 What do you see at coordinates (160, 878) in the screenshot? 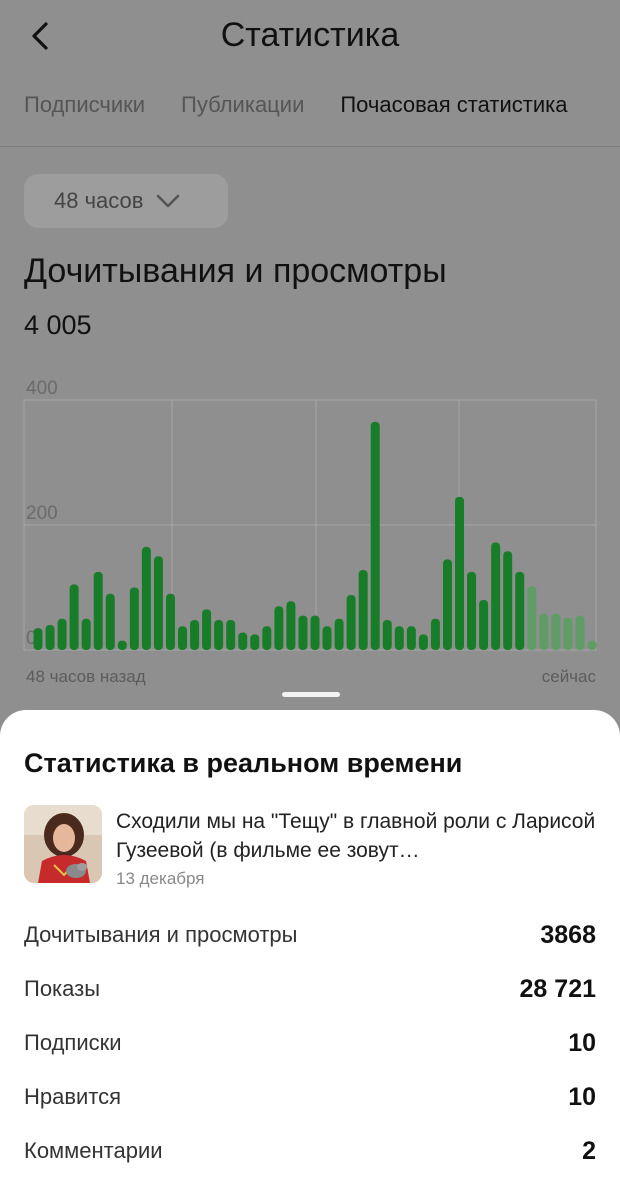
I see `article-date: 13 декабря` at bounding box center [160, 878].